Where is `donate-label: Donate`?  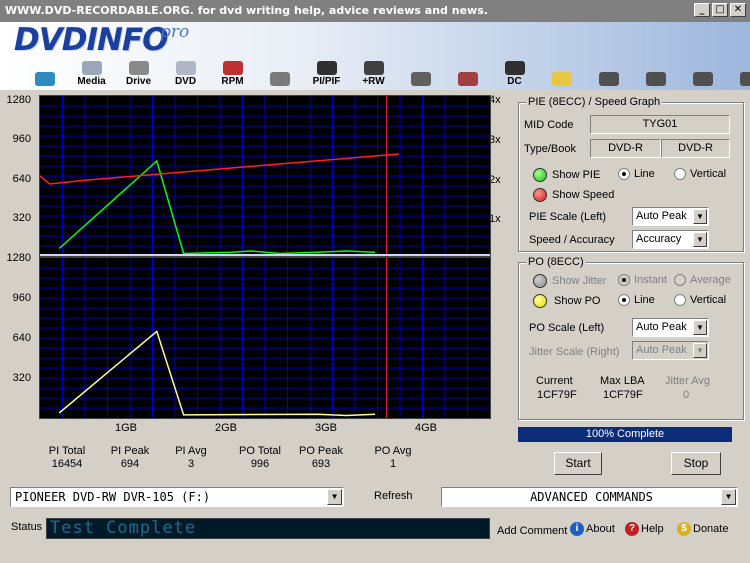 donate-label: Donate is located at coordinates (711, 528).